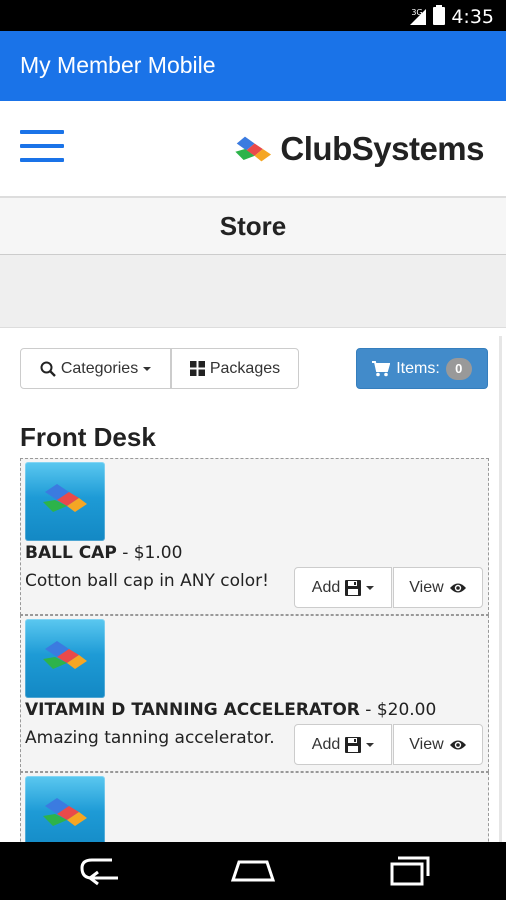 This screenshot has height=900, width=506. Describe the element at coordinates (71, 553) in the screenshot. I see `product-name: BALL CAP` at that location.